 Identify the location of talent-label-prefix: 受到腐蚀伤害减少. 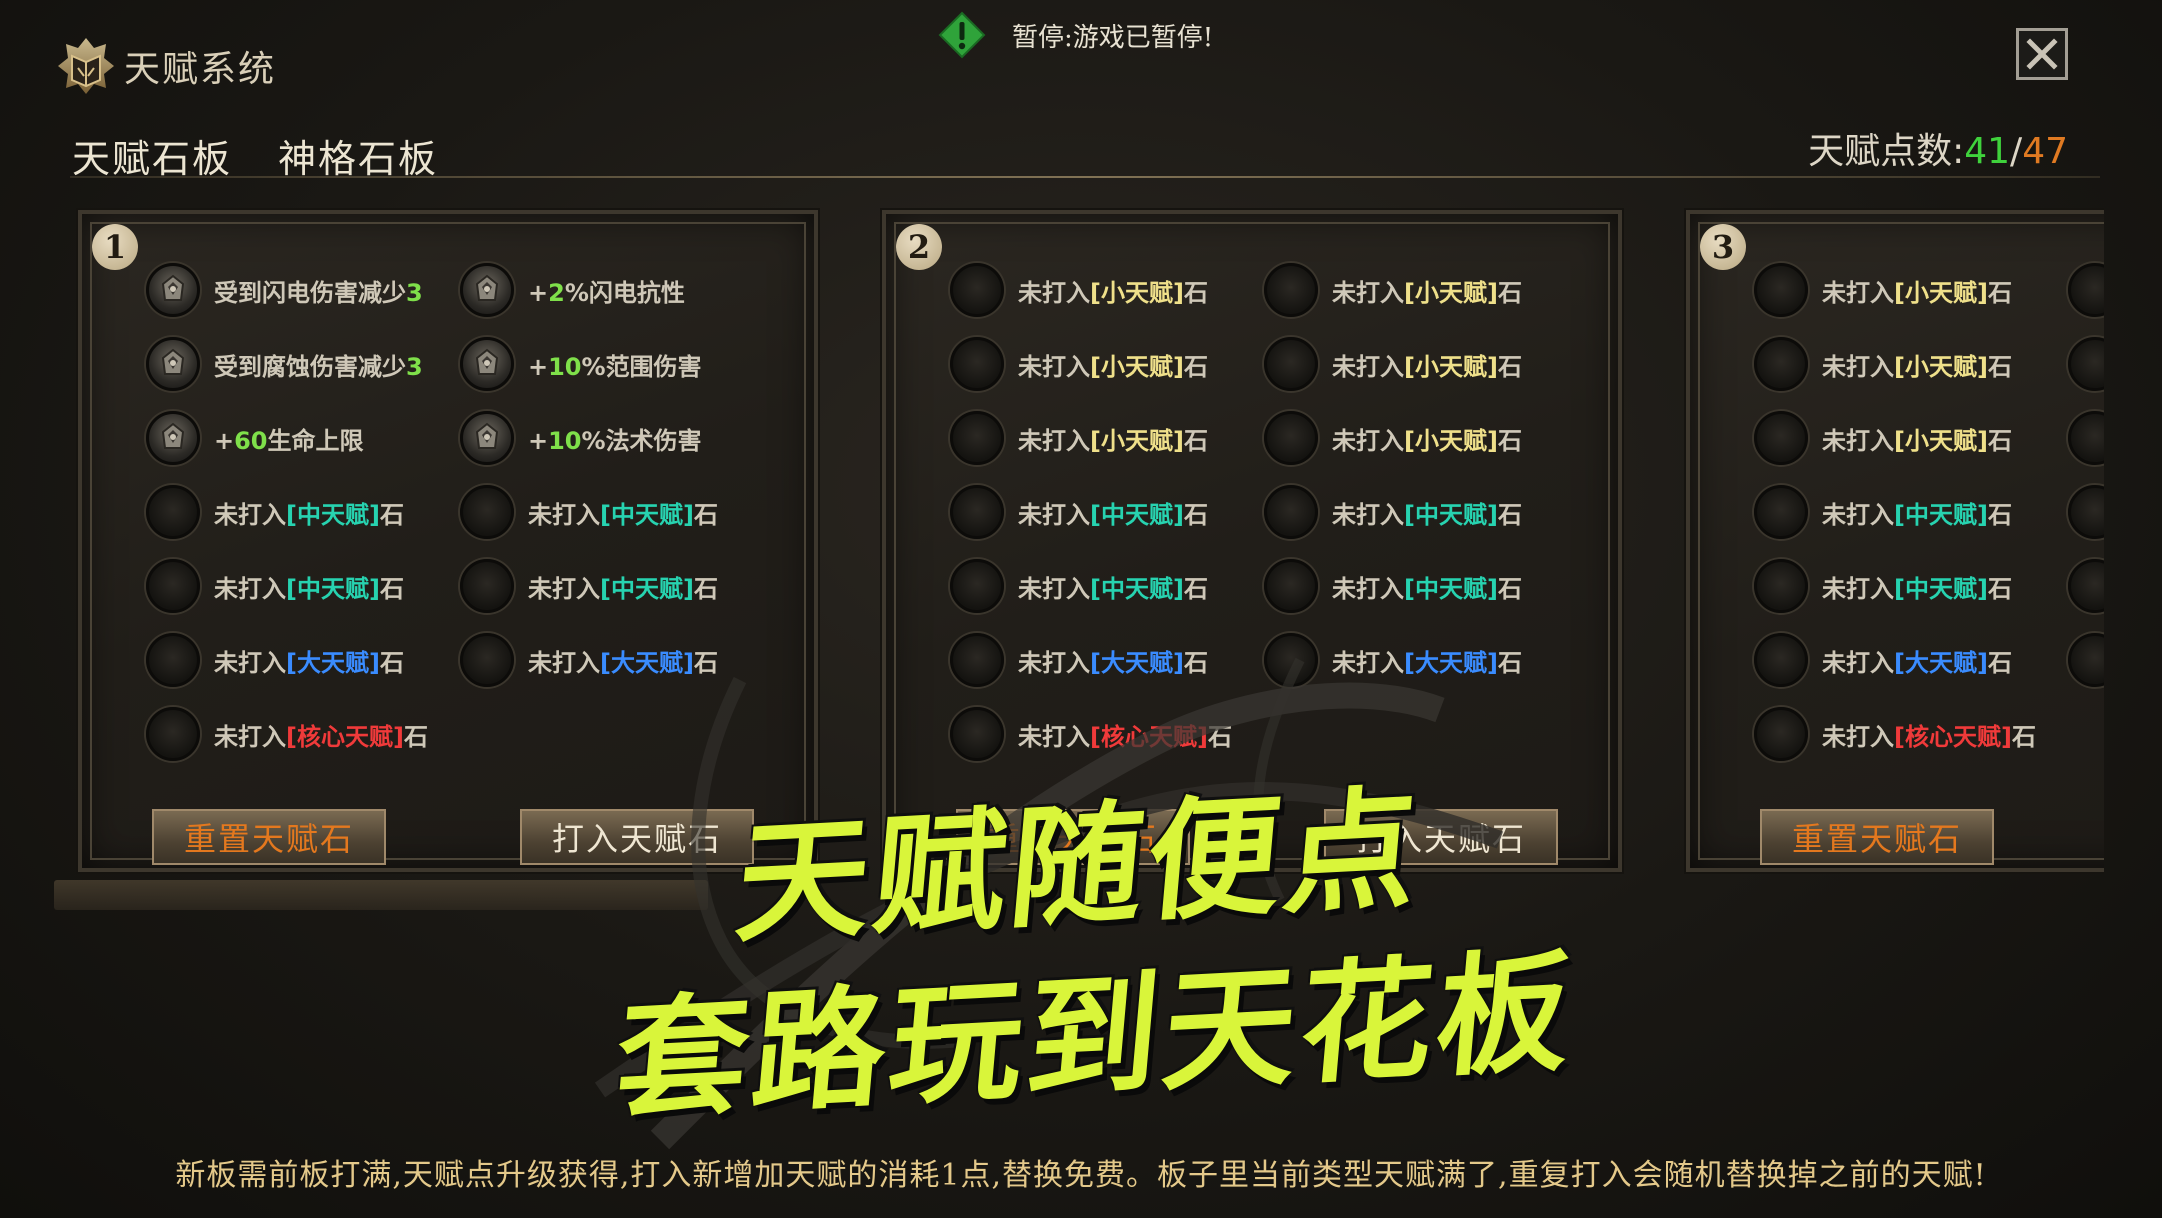
(310, 366).